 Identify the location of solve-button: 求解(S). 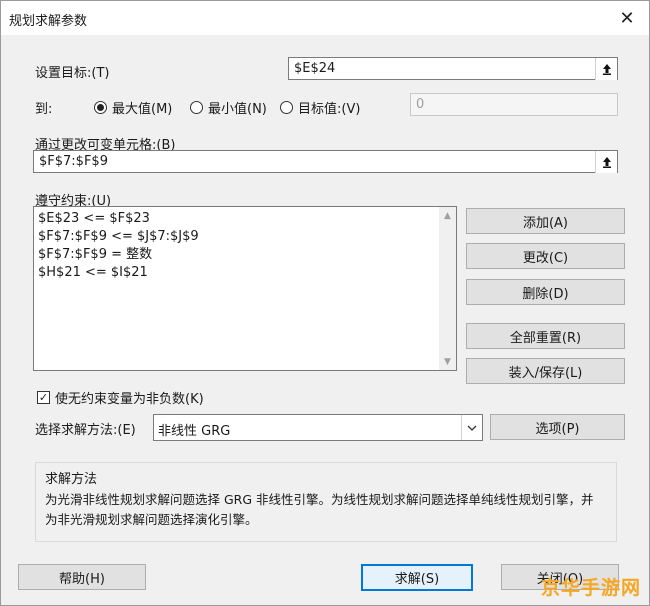
(417, 577).